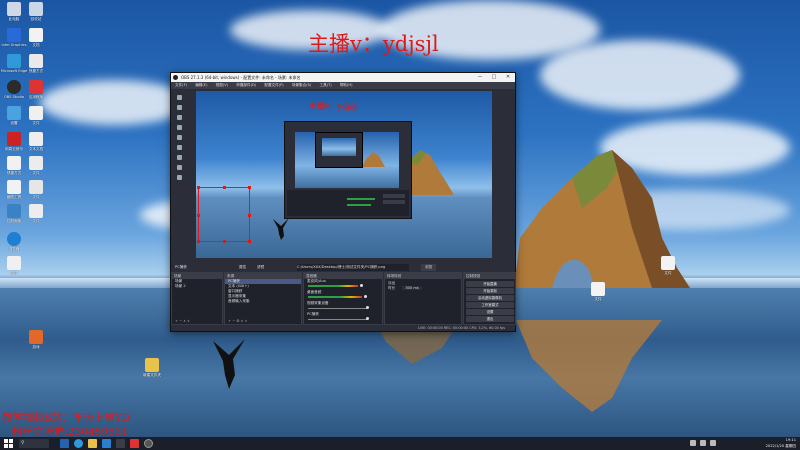  I want to click on browse-button: 浏览, so click(429, 267).